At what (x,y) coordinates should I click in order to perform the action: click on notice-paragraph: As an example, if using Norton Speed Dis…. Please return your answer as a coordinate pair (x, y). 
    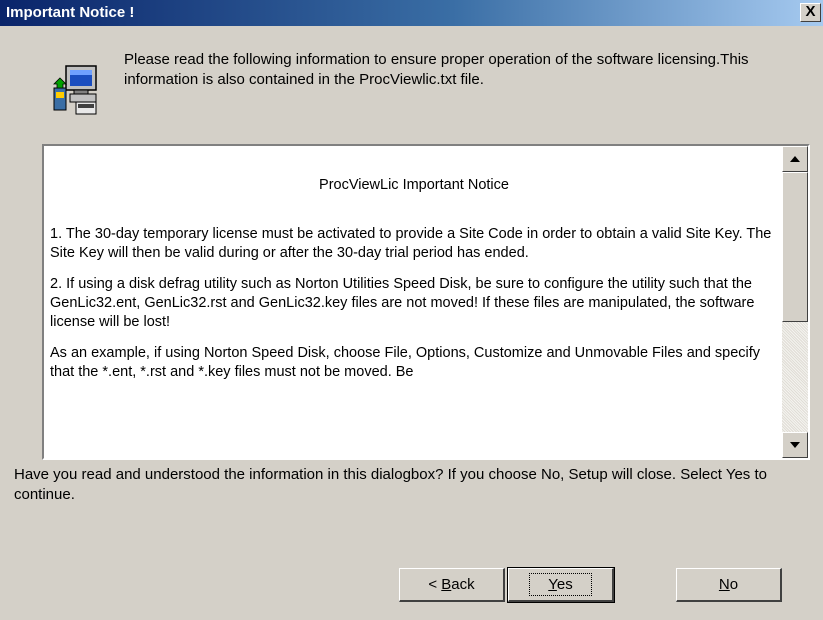
    Looking at the image, I should click on (405, 362).